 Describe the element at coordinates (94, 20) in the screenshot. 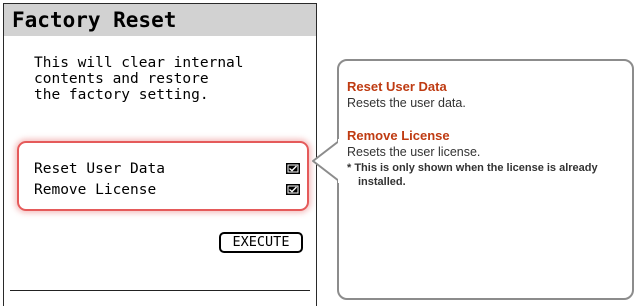

I see `page-title: Factory Reset` at that location.